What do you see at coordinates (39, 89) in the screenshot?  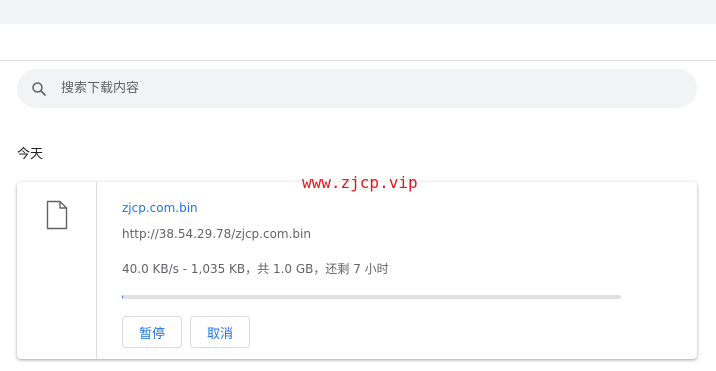 I see `search-icon` at bounding box center [39, 89].